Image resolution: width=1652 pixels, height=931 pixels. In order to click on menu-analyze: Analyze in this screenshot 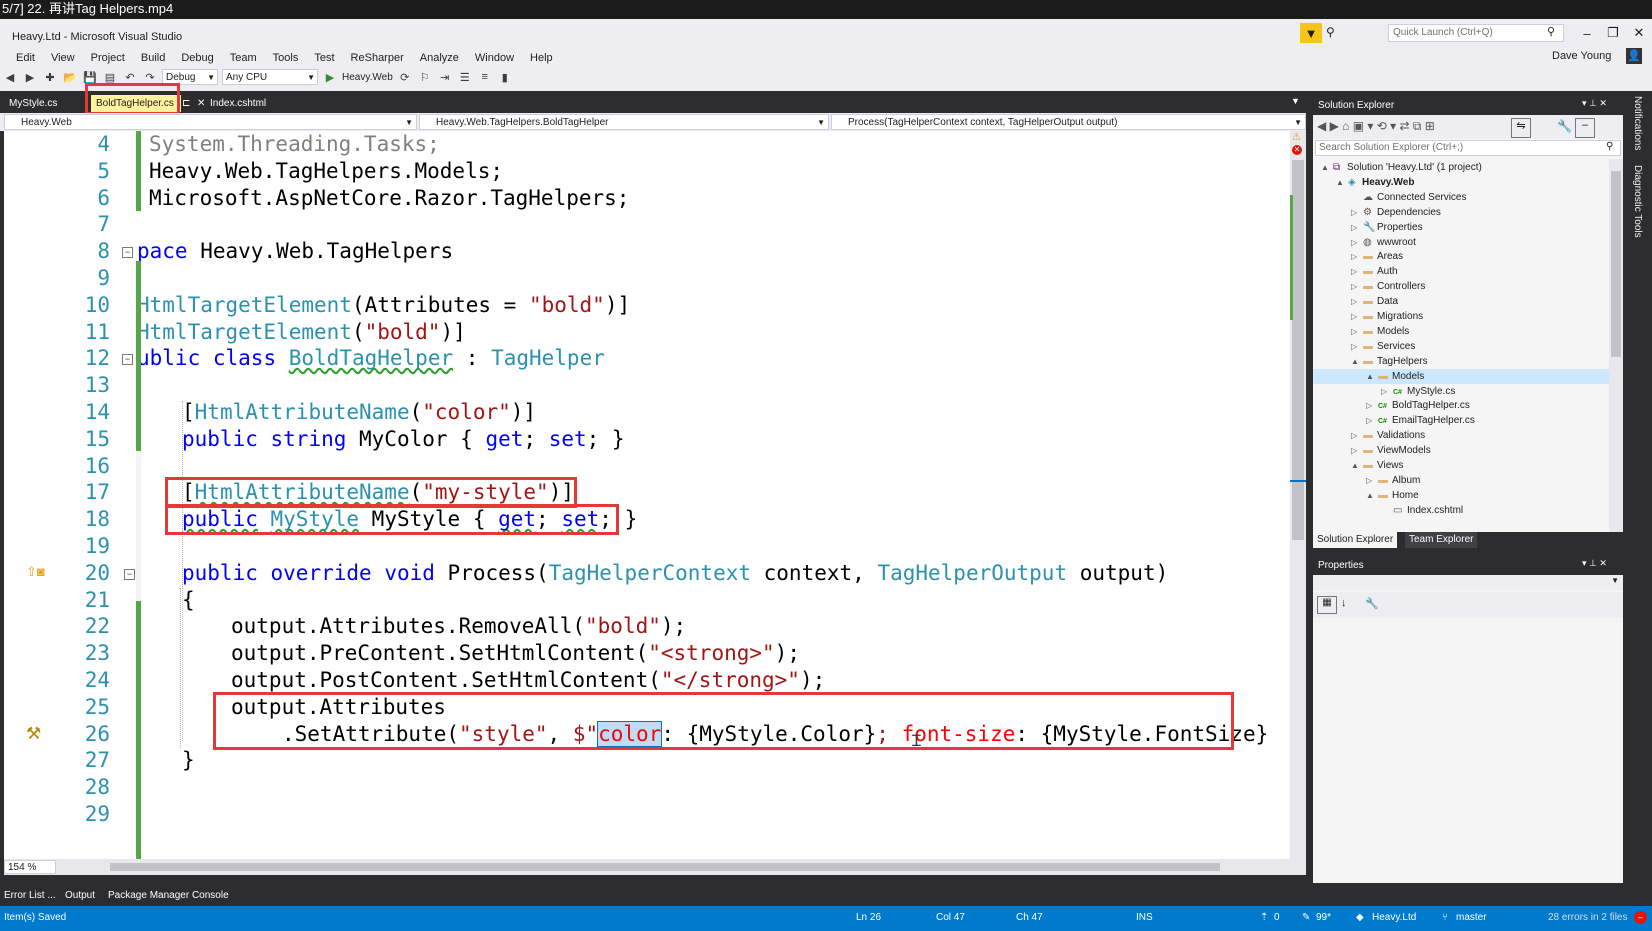, I will do `click(439, 58)`.